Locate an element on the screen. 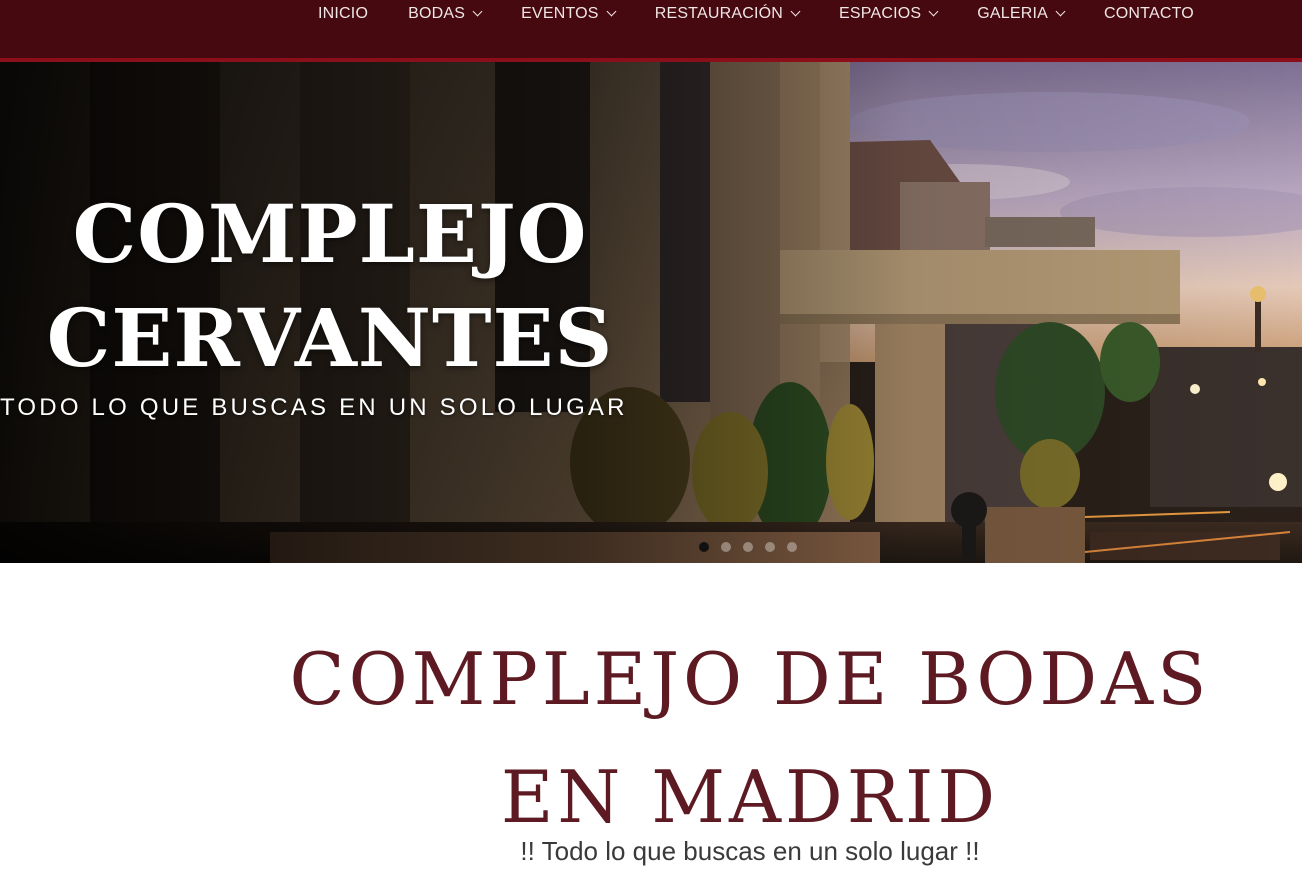 Image resolution: width=1302 pixels, height=873 pixels. nav-item-bodas: BODAS is located at coordinates (445, 14).